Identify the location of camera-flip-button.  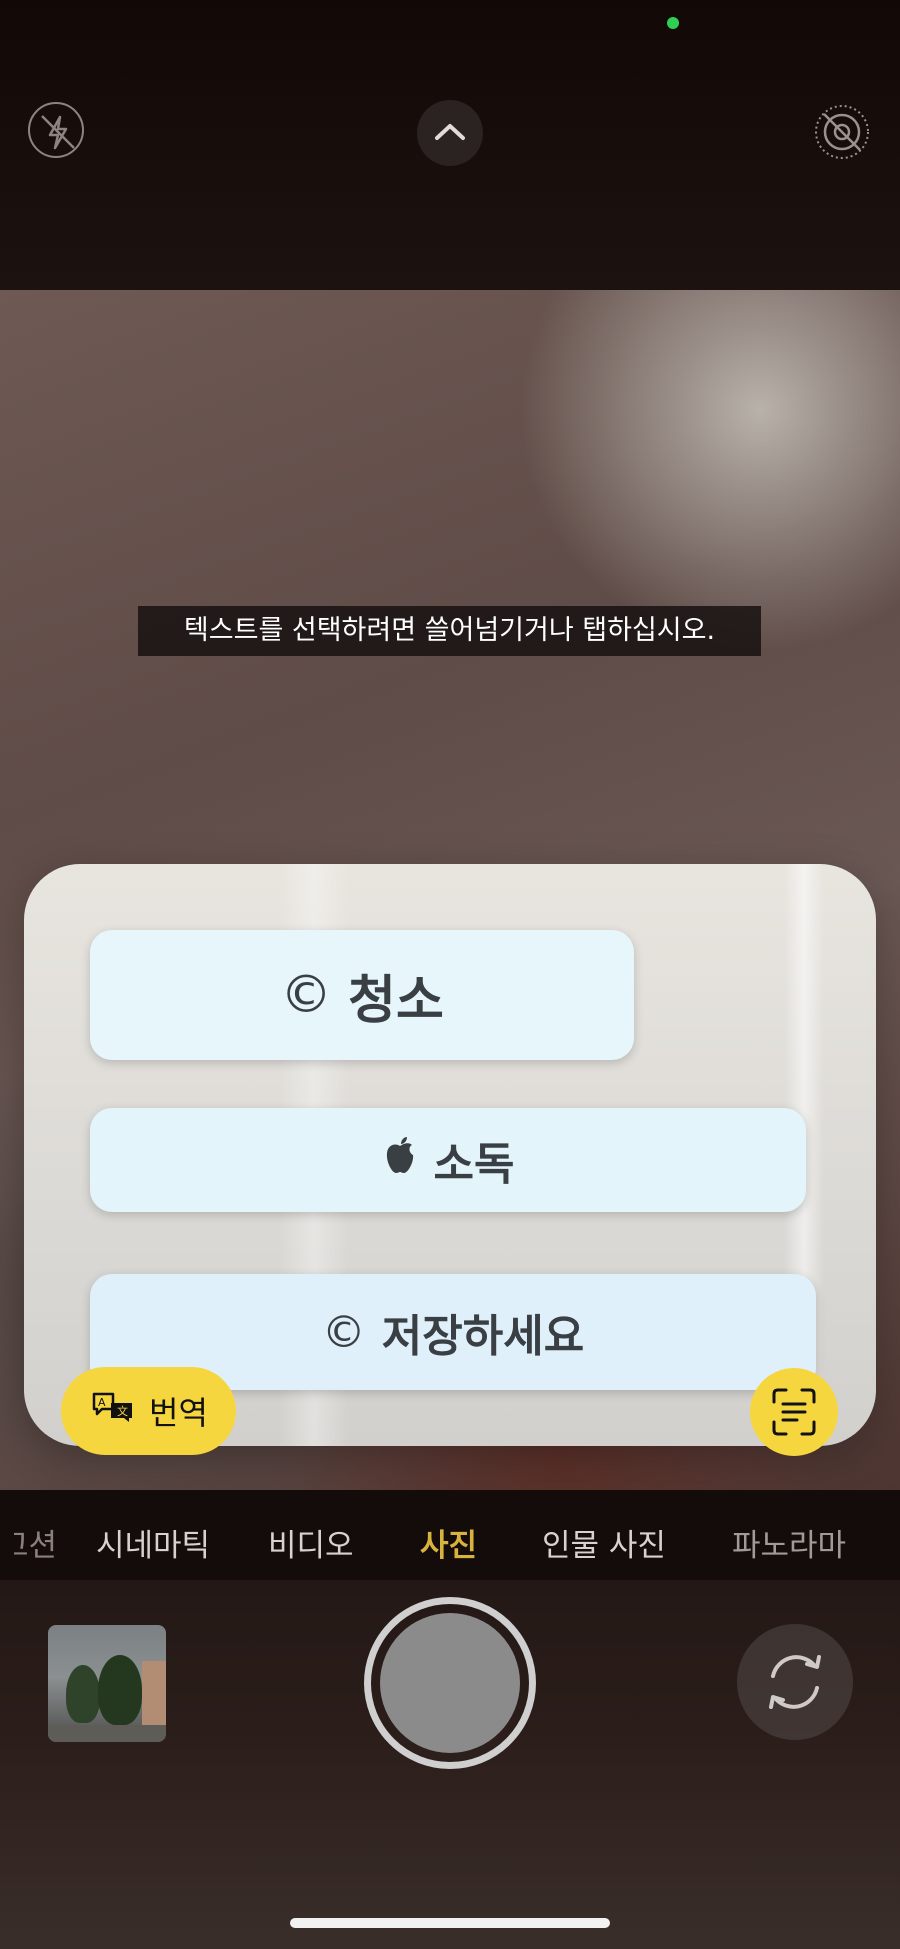
(795, 1682).